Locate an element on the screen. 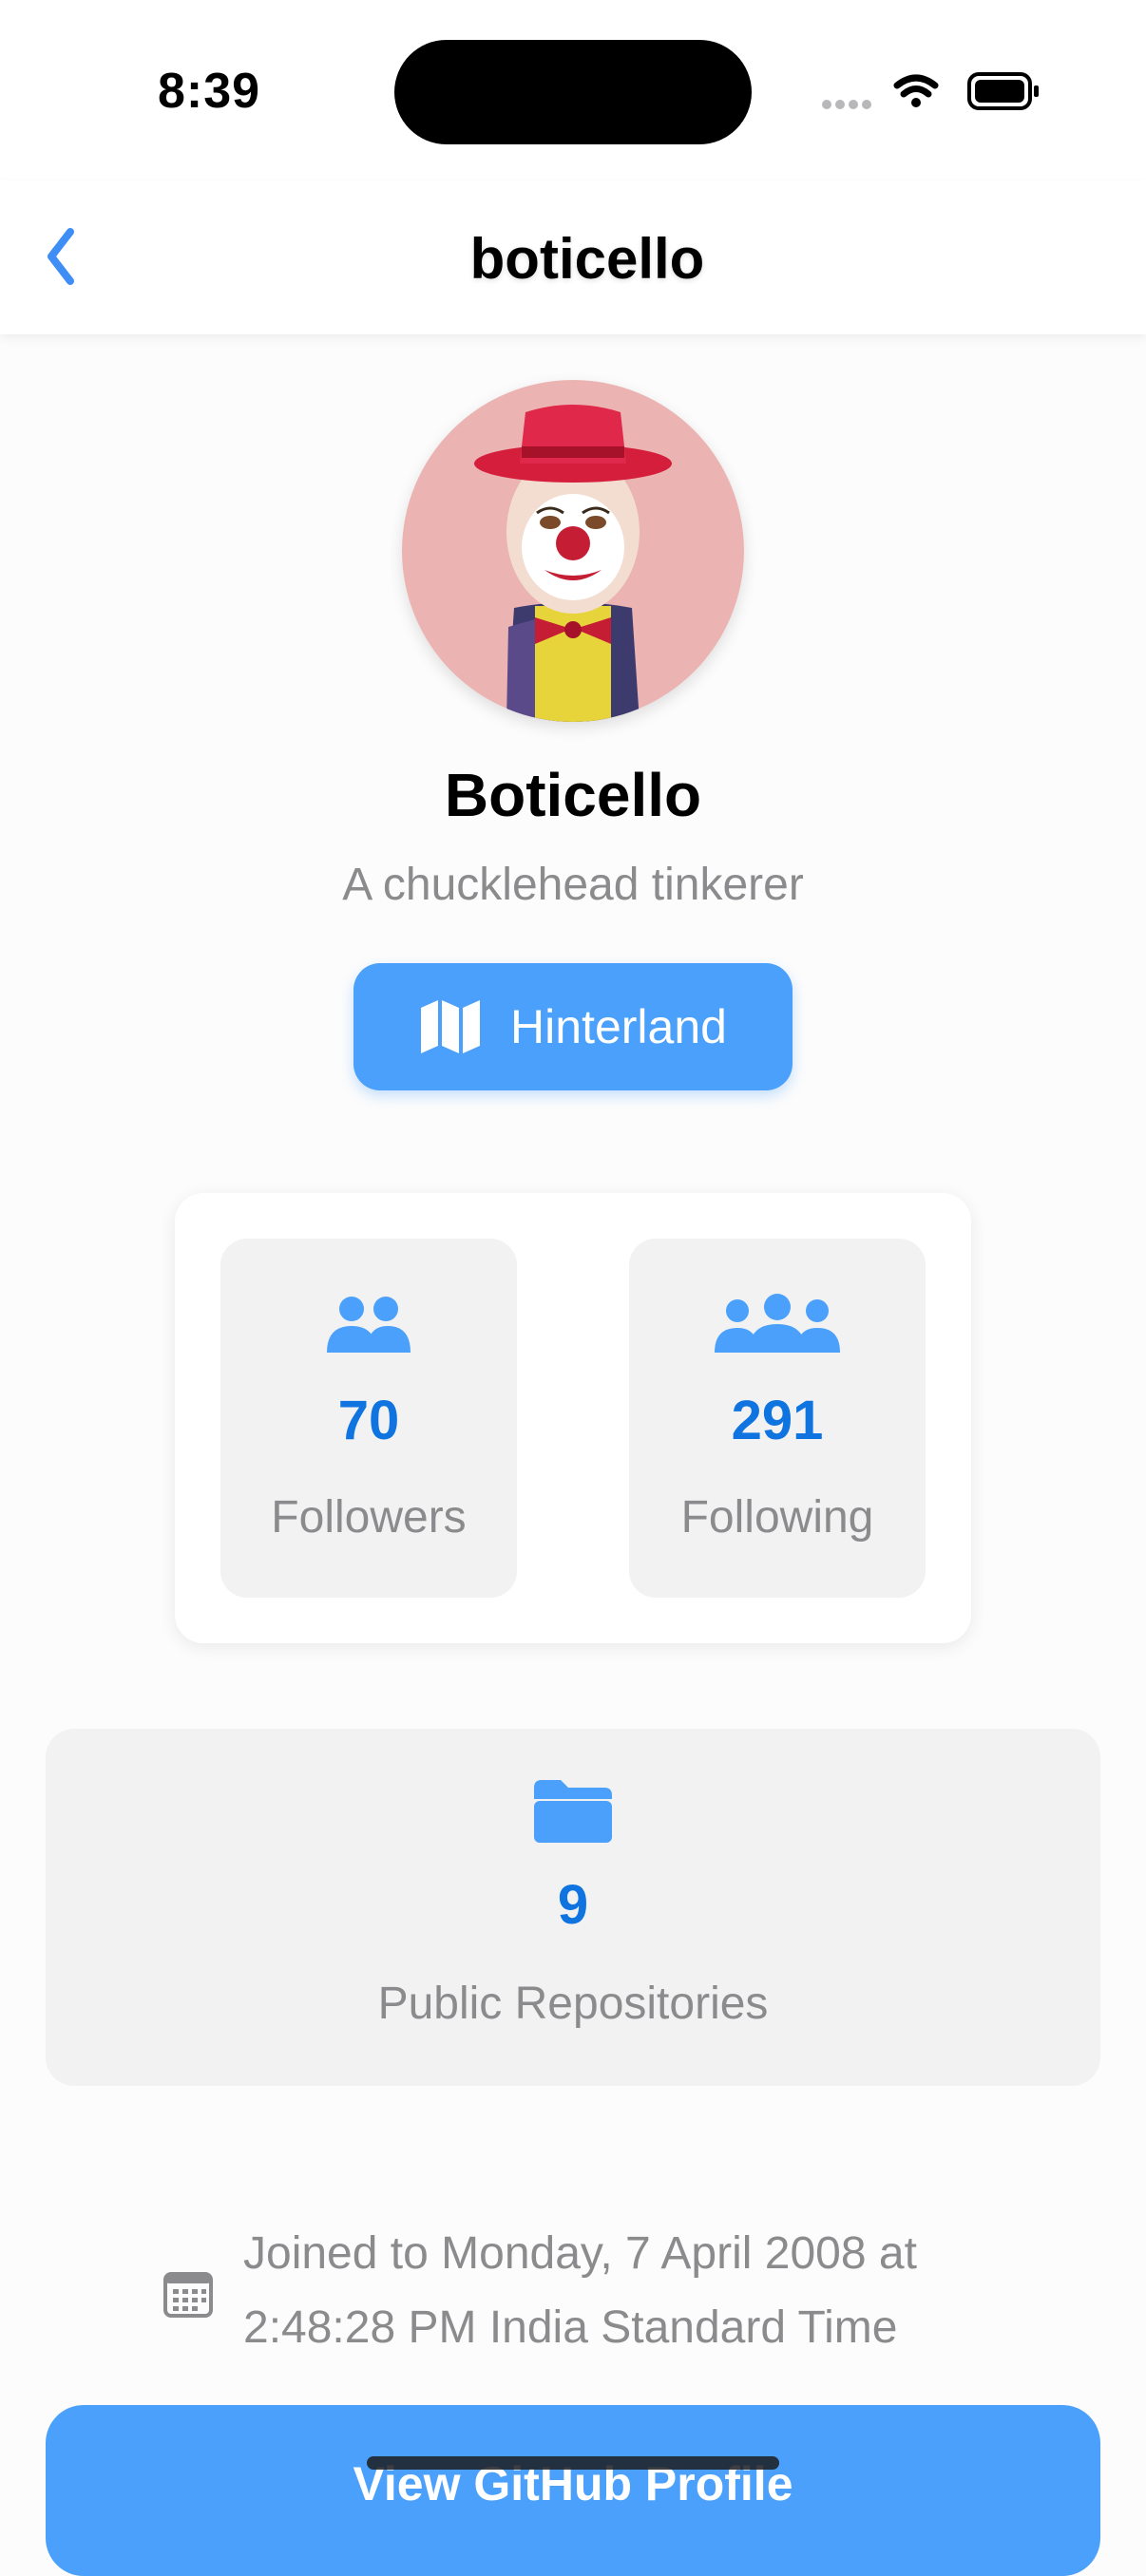 This screenshot has width=1146, height=2576. followers-tile: 70 Followers is located at coordinates (368, 1418).